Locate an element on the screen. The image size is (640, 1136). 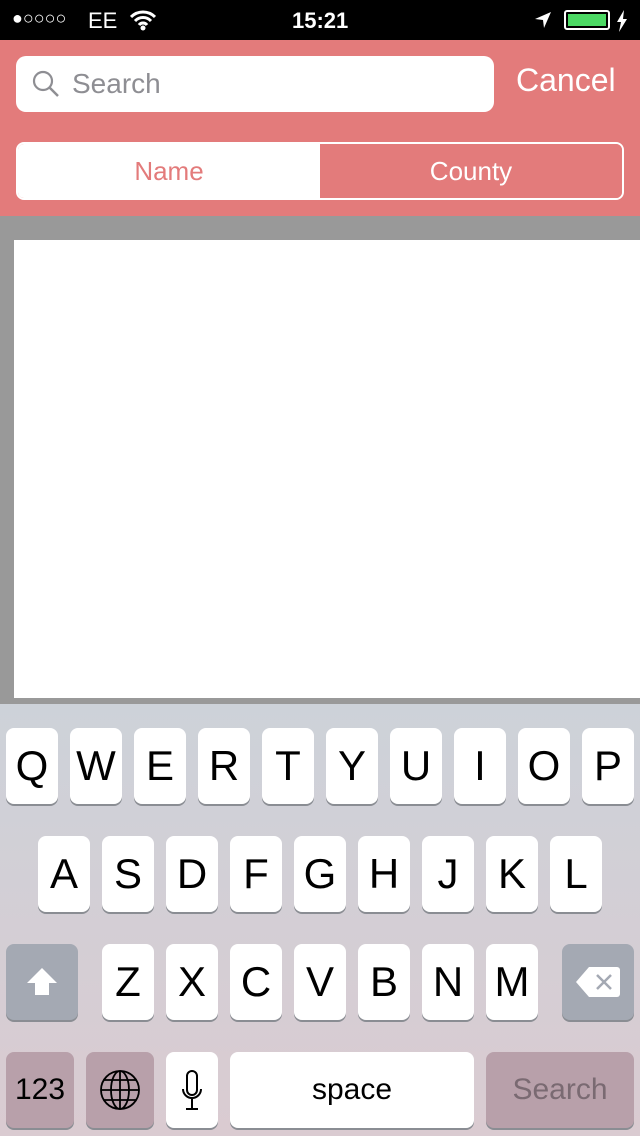
dictation-key is located at coordinates (192, 1090).